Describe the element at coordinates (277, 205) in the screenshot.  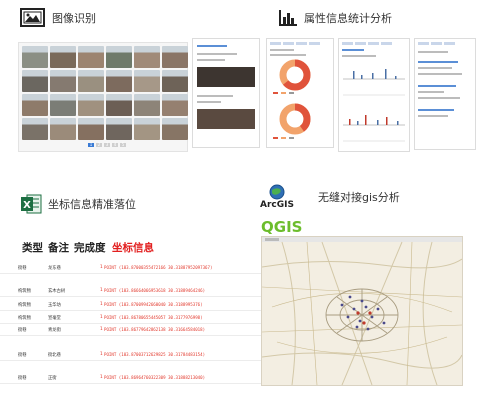
I see `arcgis-label: ArcGIS` at that location.